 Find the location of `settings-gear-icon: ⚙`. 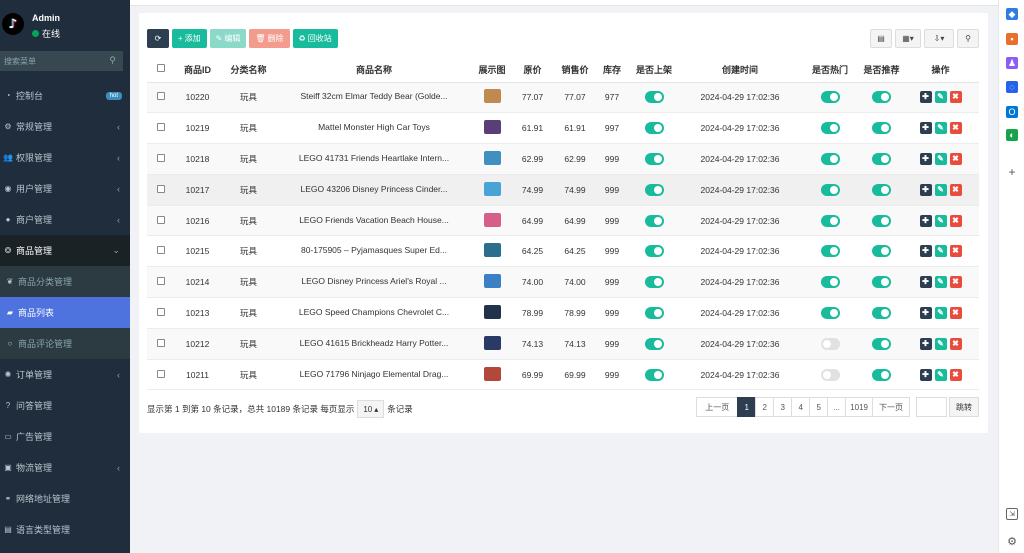

settings-gear-icon: ⚙ is located at coordinates (1012, 541).